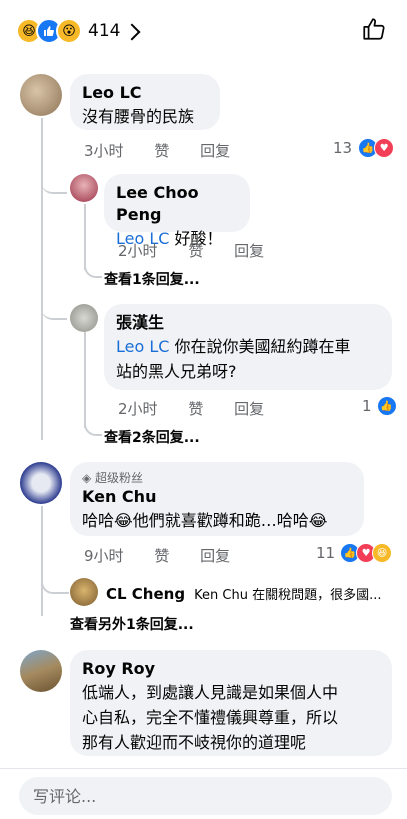 The width and height of the screenshot is (407, 819). I want to click on reaction-count: 13, so click(343, 148).